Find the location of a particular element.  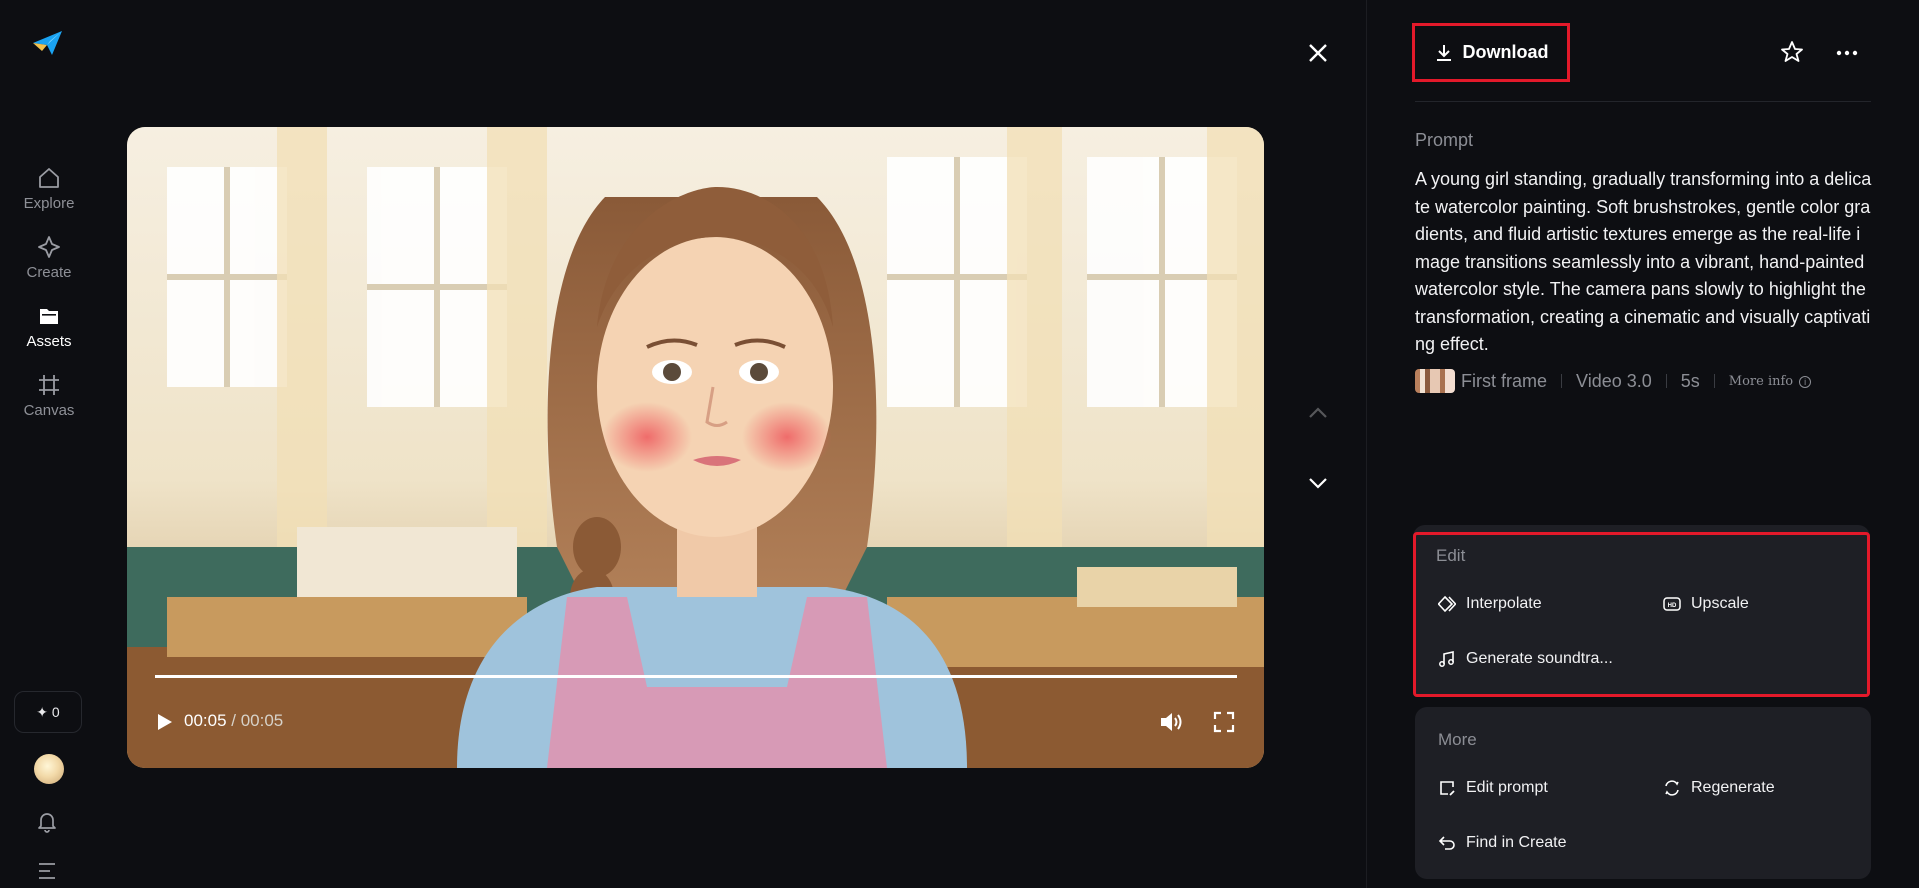

current-time: 00:05 is located at coordinates (205, 720).